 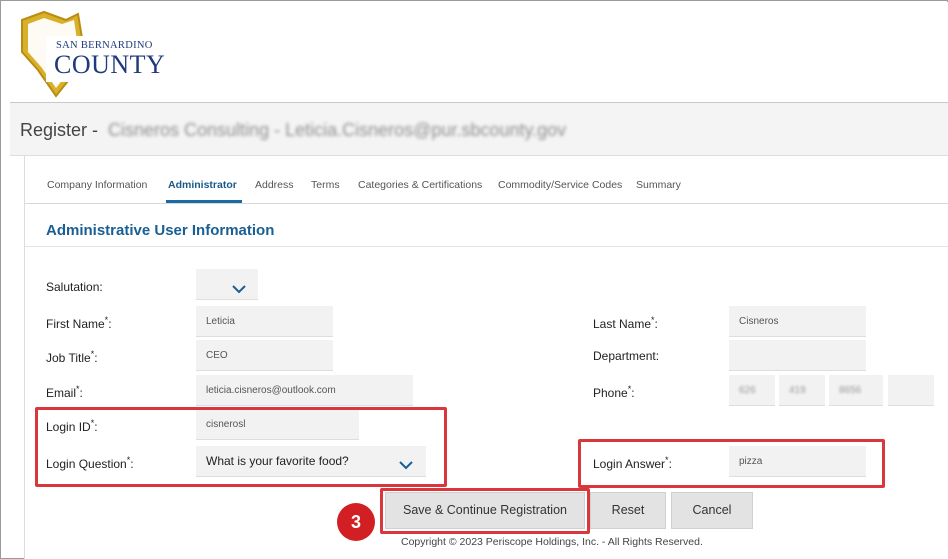 I want to click on job-title-input: CEO, so click(x=264, y=355).